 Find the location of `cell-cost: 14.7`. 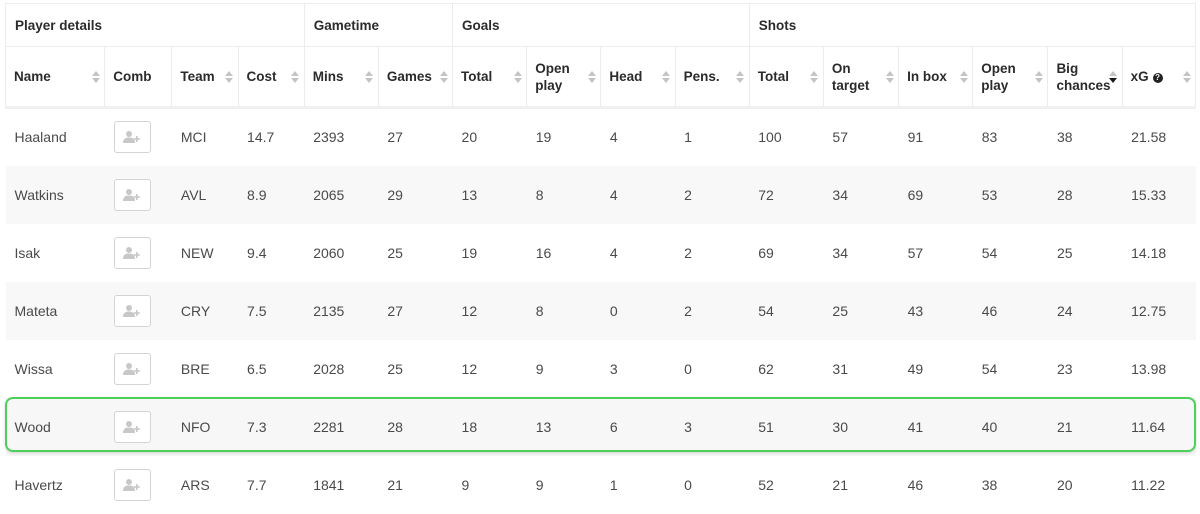

cell-cost: 14.7 is located at coordinates (261, 137).